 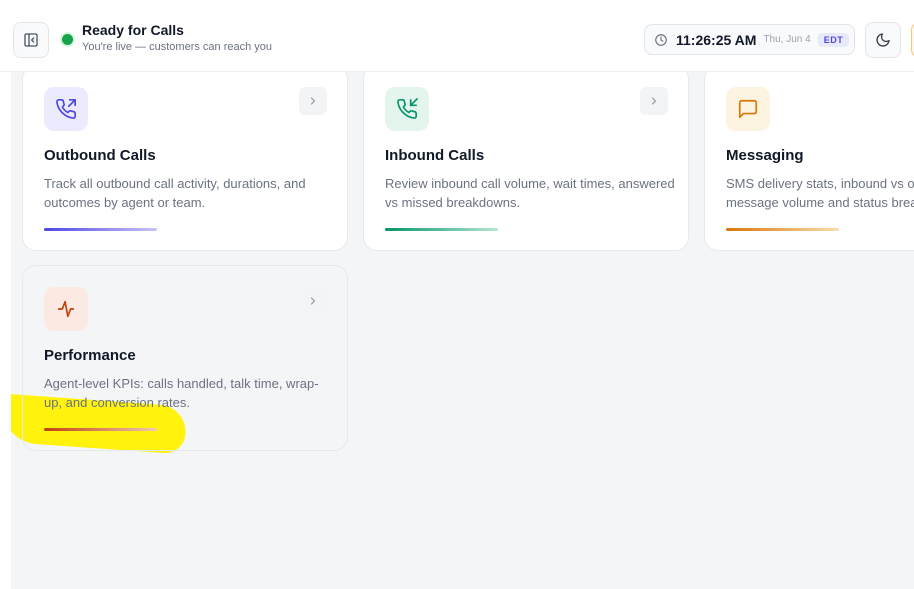 I want to click on clock-widget: 11:26:25 AM Thu, Jun 4 EDT, so click(x=749, y=39).